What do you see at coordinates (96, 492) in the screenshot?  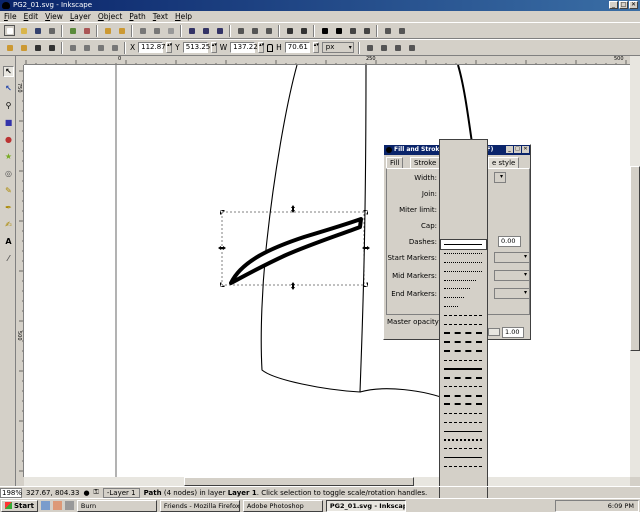 I see `lock-layer-icon: ⚿` at bounding box center [96, 492].